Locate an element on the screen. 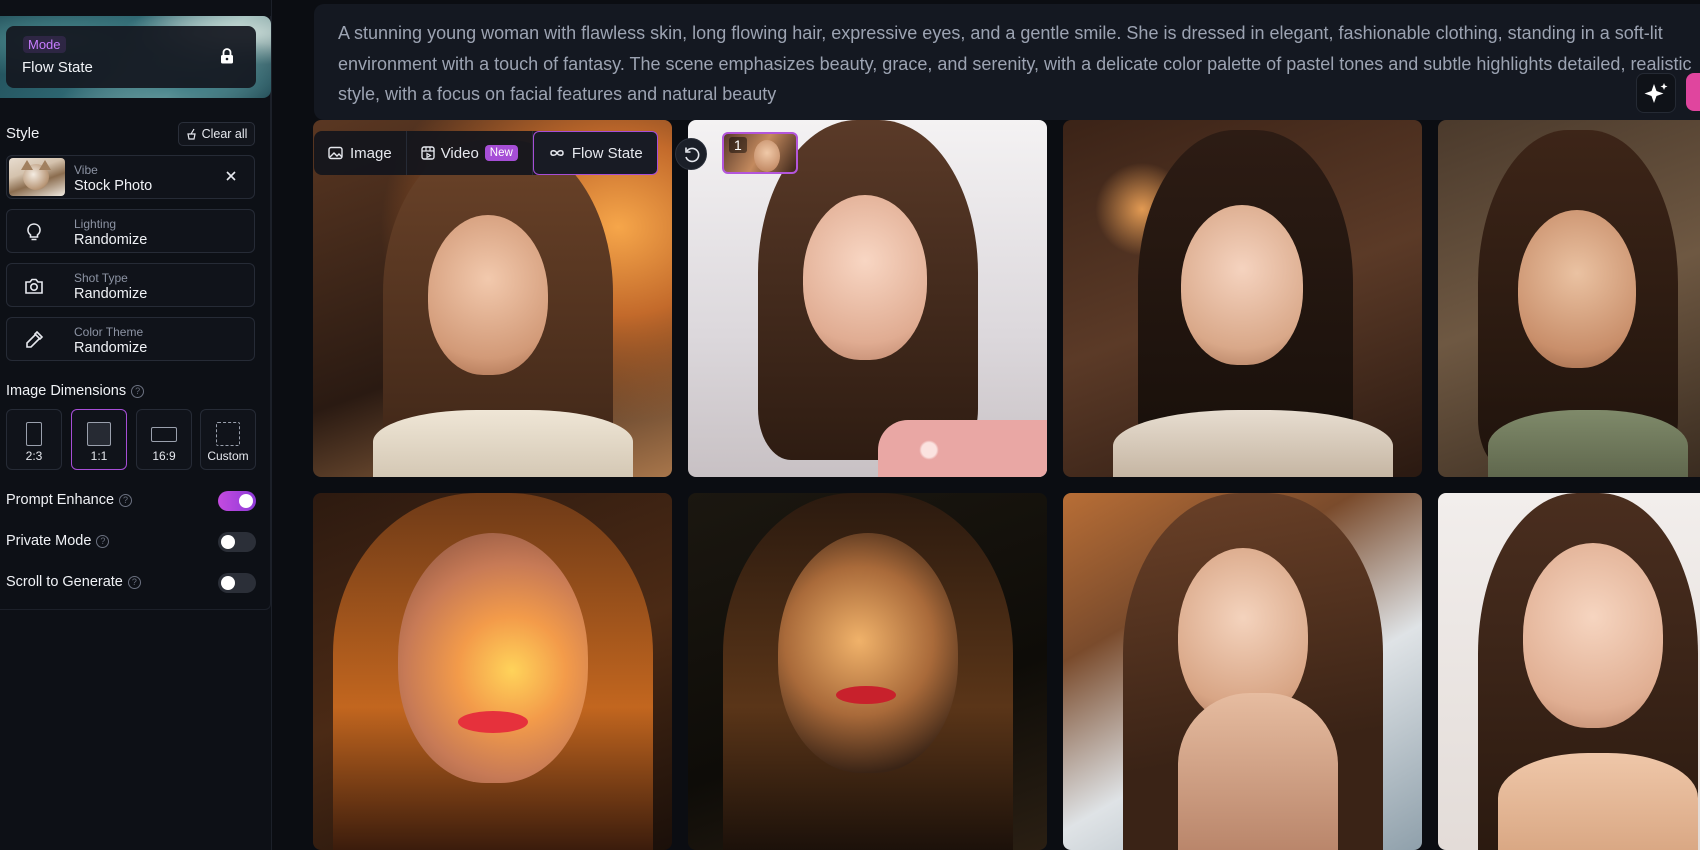 The image size is (1700, 850). lighting-option: Lighting Randomize is located at coordinates (130, 231).